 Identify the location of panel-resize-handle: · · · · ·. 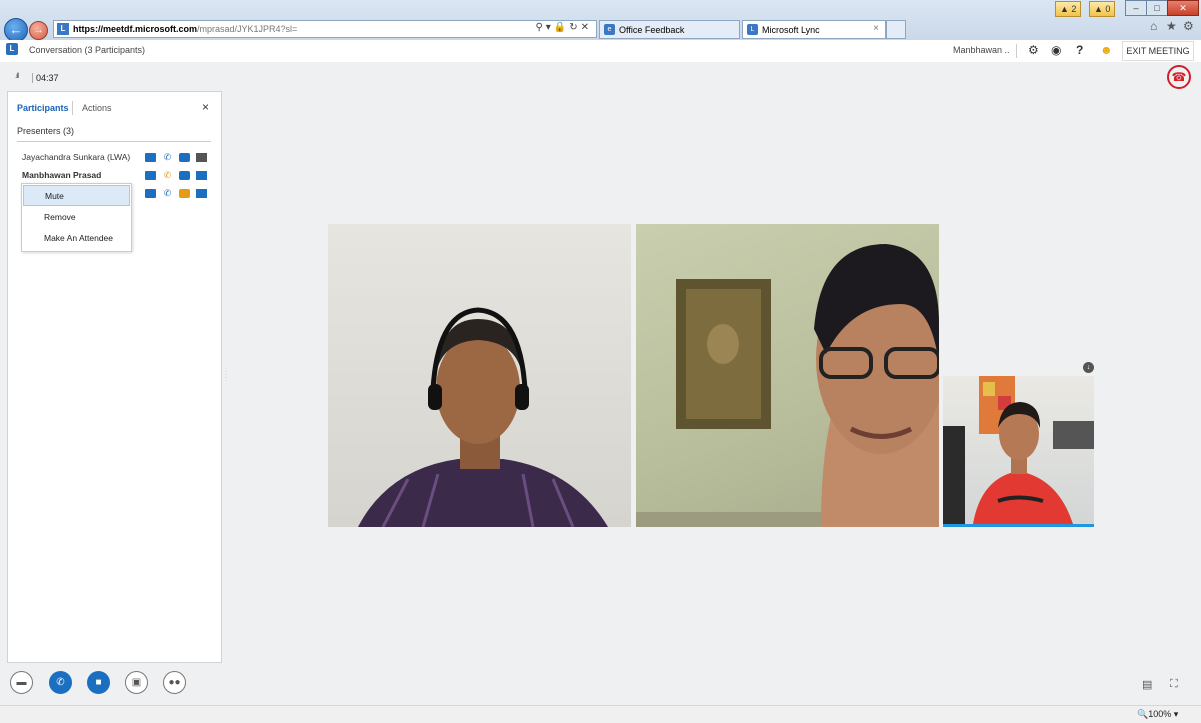
(226, 375).